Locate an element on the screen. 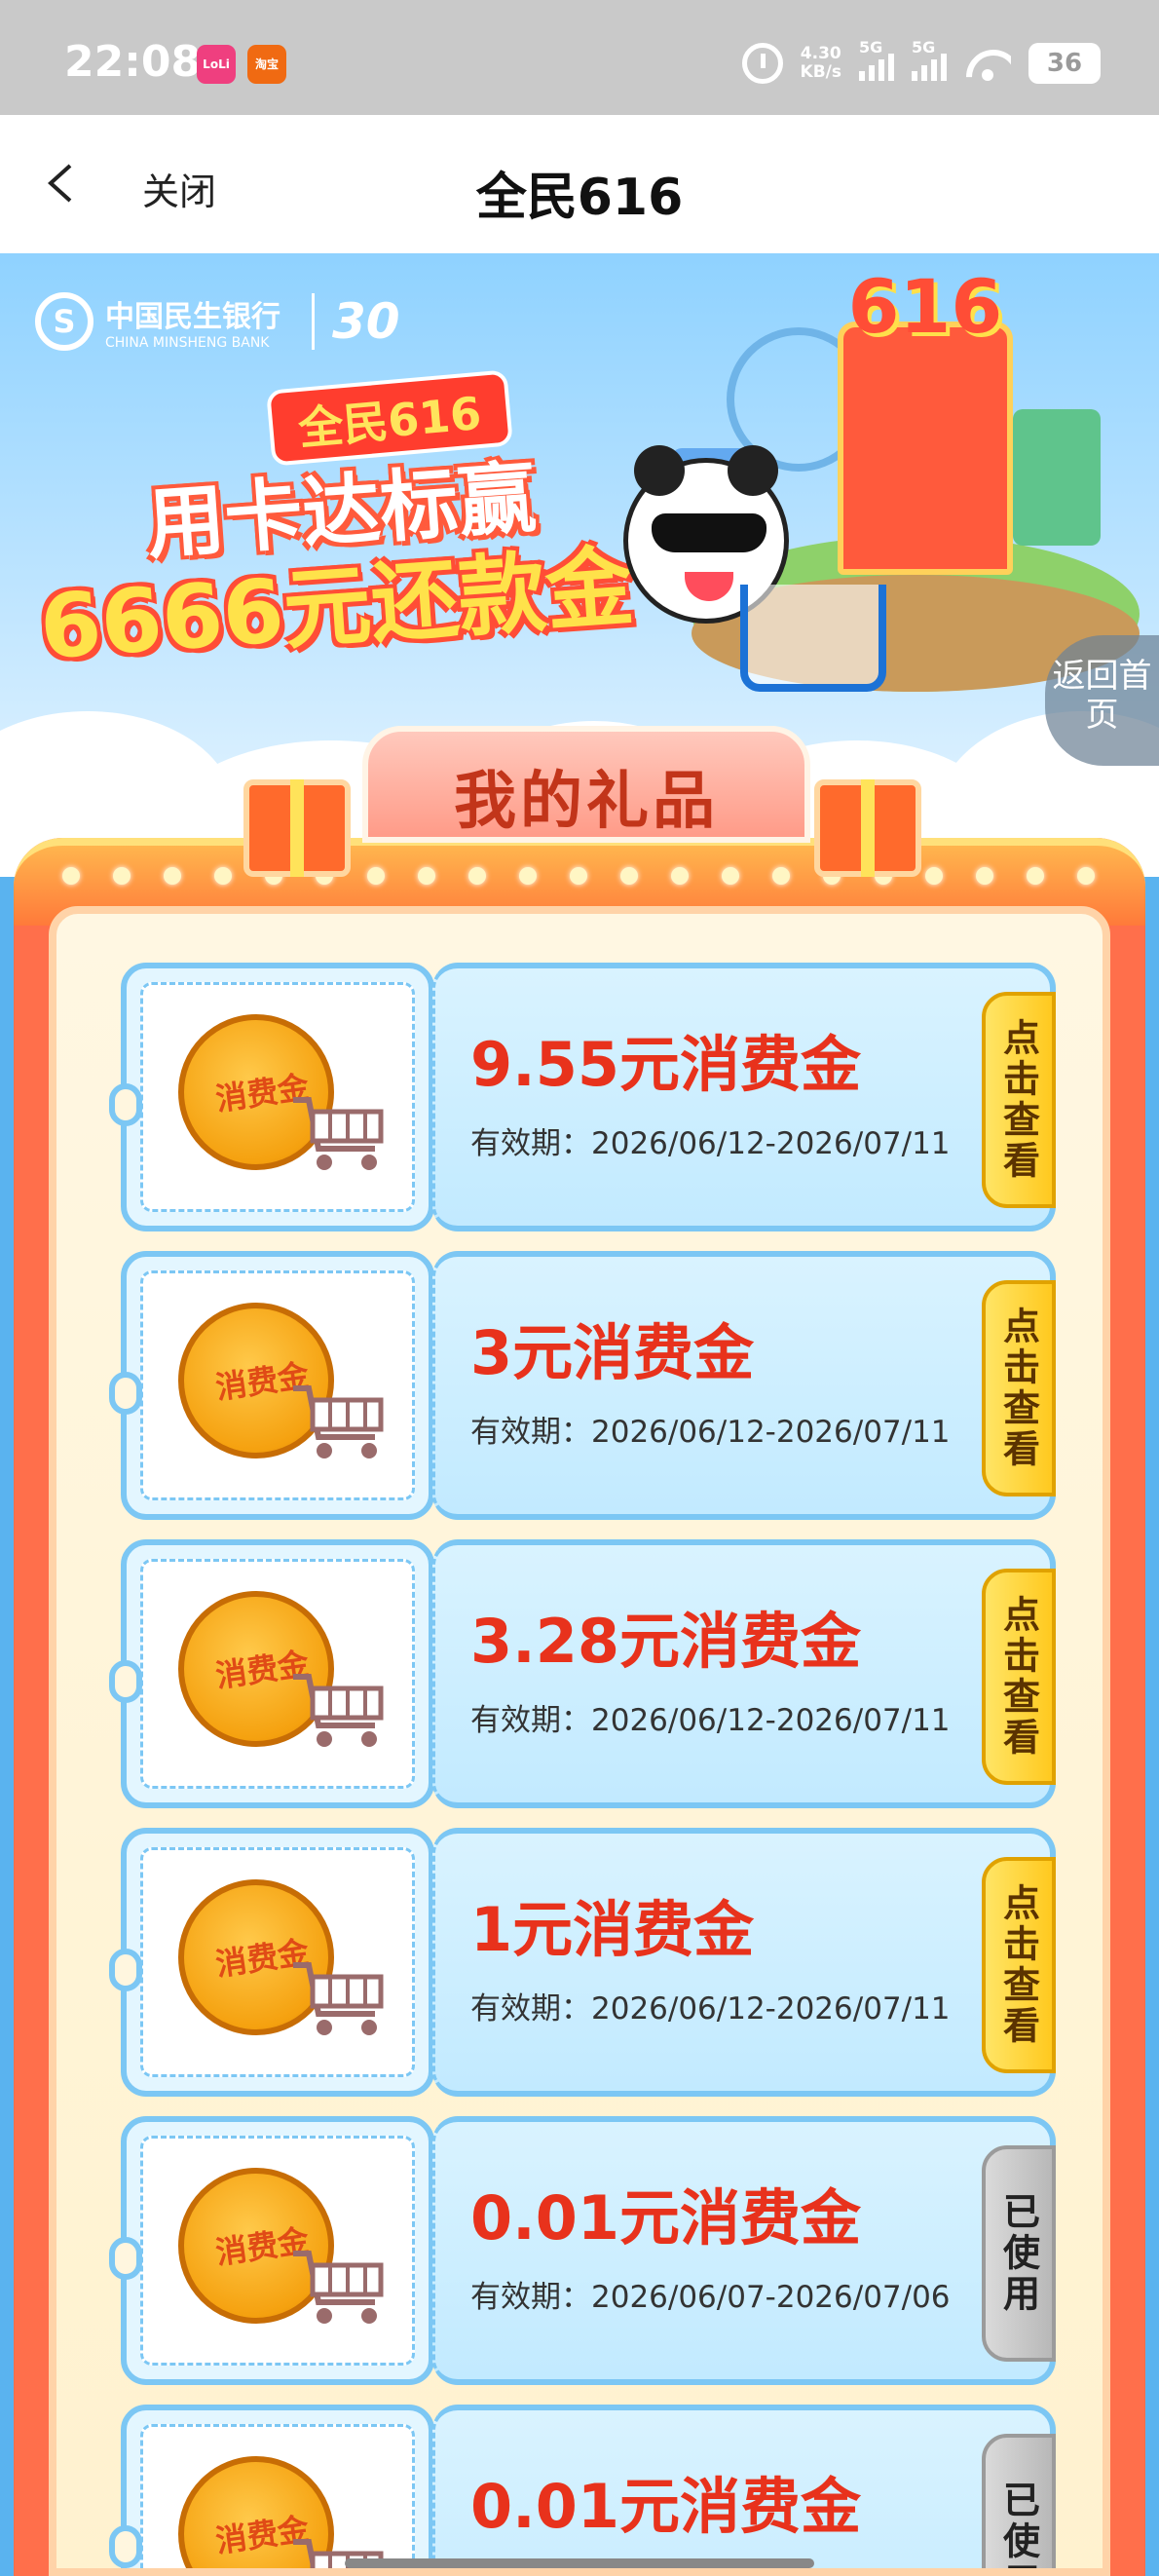 This screenshot has height=2576, width=1159. coupon-card-6: 消费金 0.01元消费金 已使用 is located at coordinates (582, 2486).